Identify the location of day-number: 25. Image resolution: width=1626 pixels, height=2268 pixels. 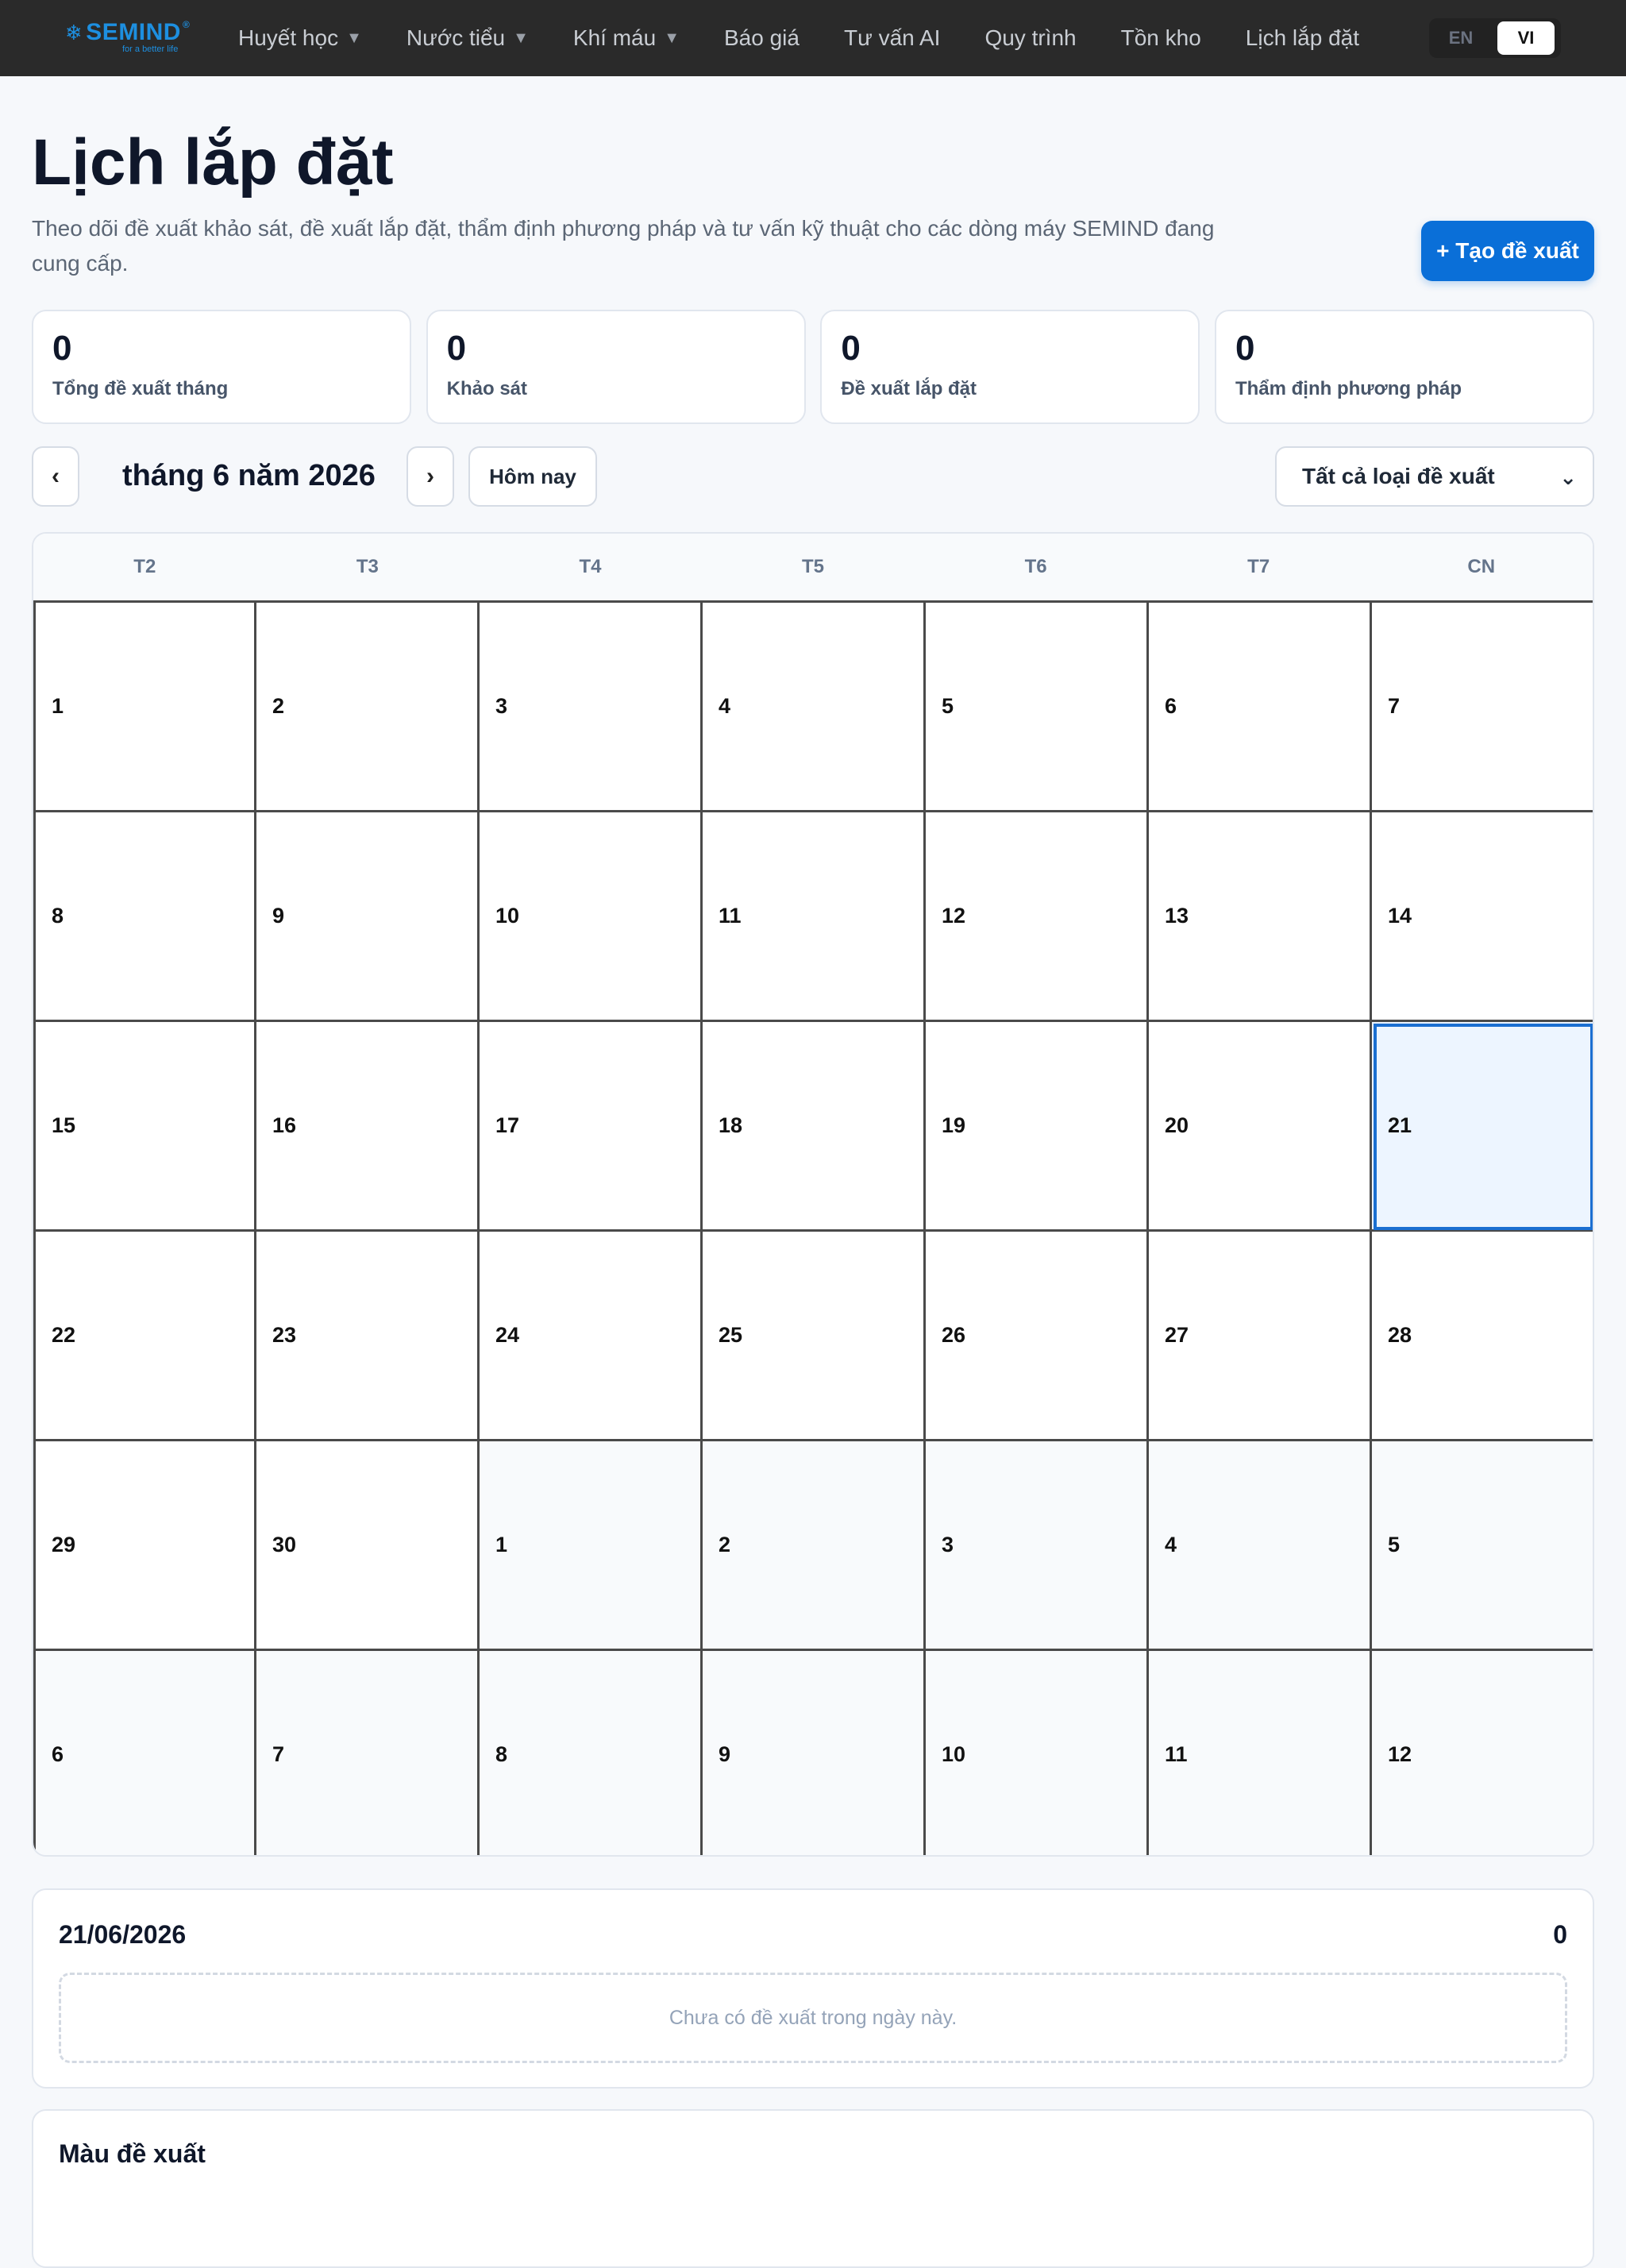
(731, 1335).